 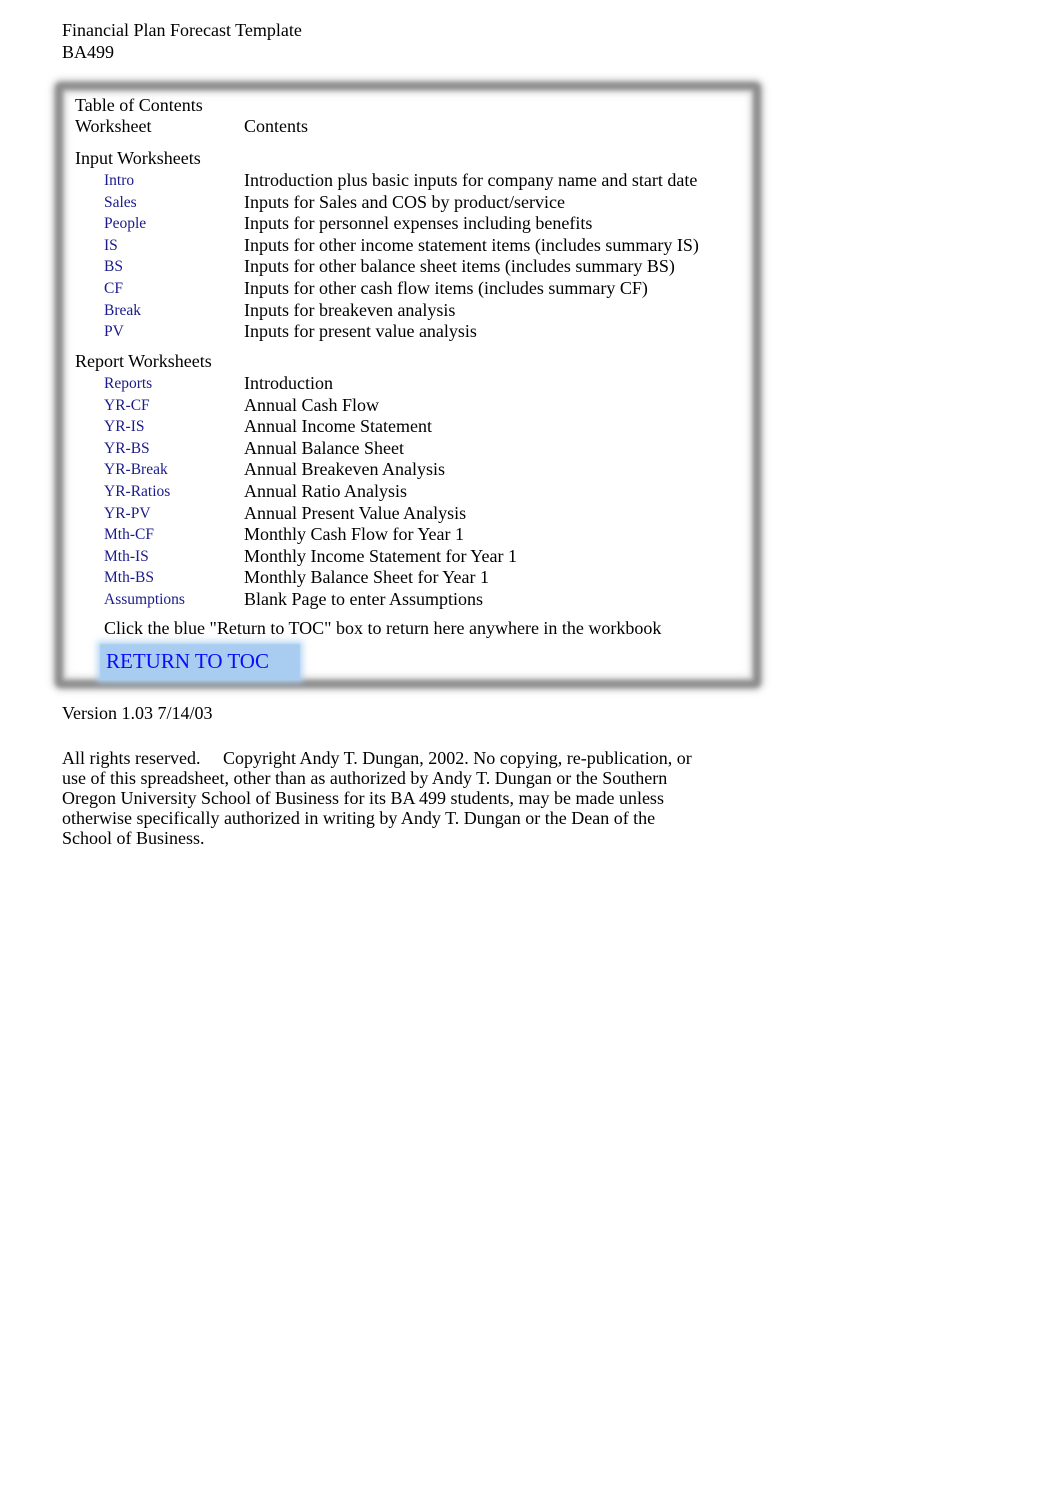 I want to click on worksheet-description: Annual Ratio Analysis, so click(x=325, y=491).